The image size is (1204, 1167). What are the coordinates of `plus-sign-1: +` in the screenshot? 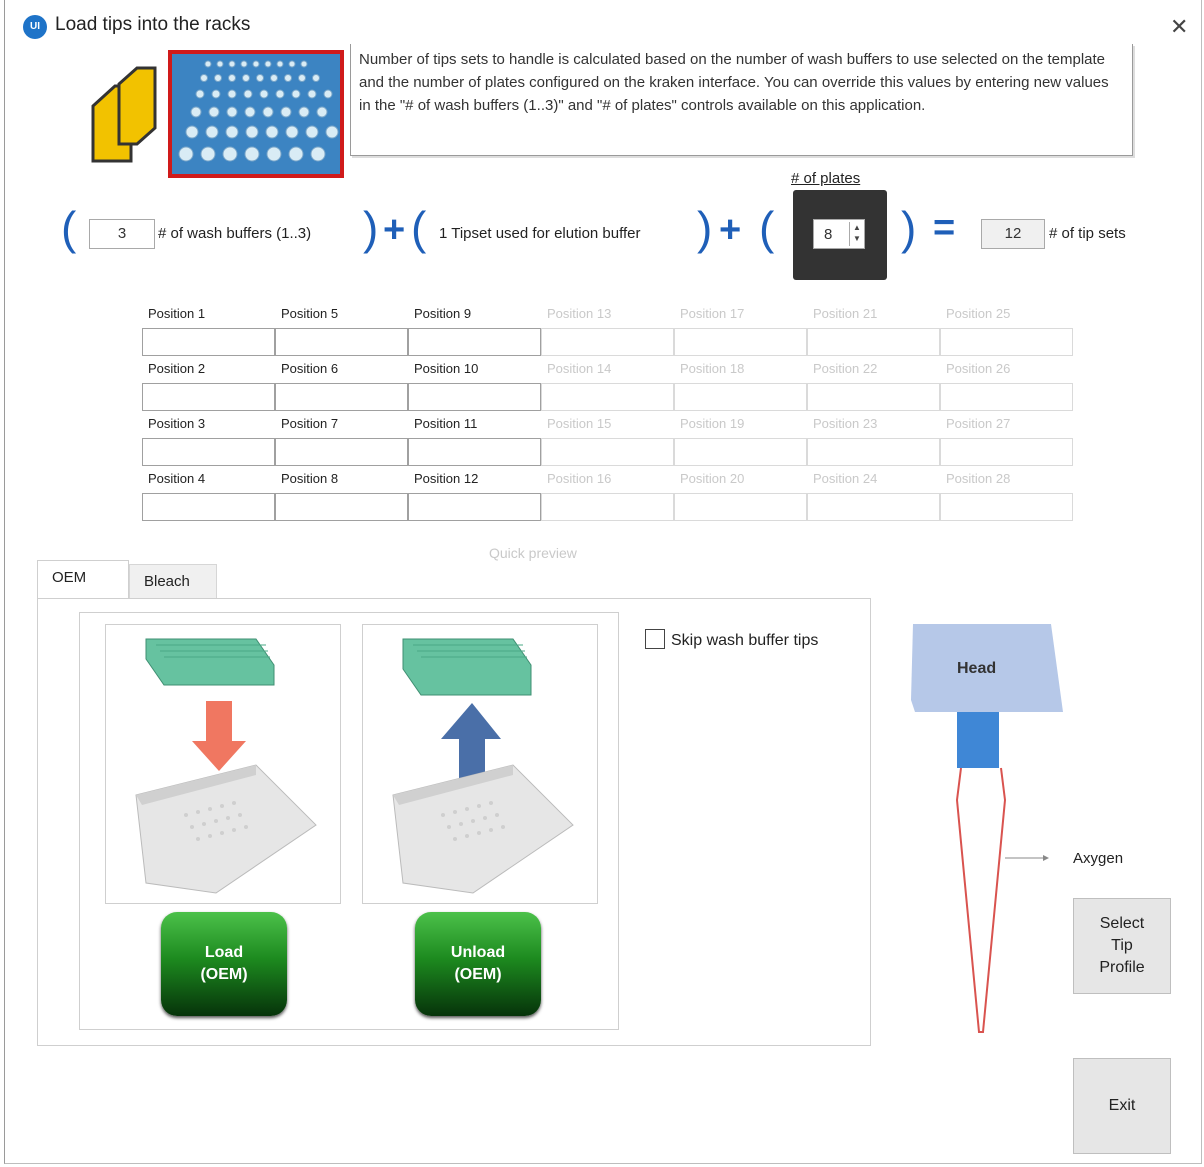 It's located at (394, 230).